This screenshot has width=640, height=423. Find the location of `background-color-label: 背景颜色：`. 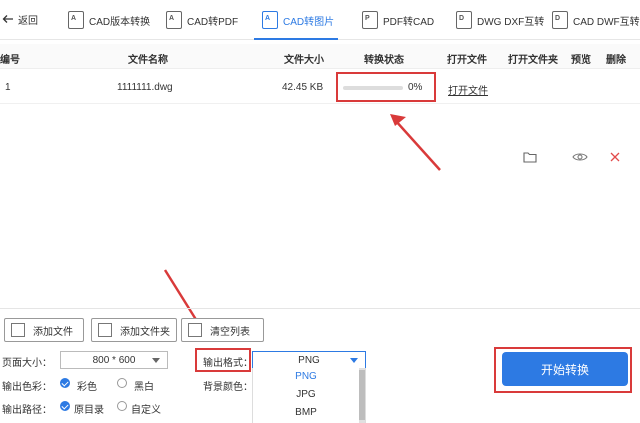

background-color-label: 背景颜色： is located at coordinates (228, 387).